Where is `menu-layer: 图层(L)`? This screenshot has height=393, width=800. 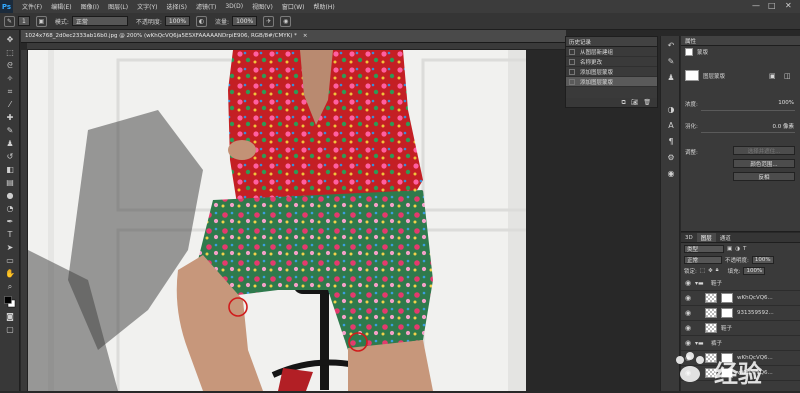
menu-layer: 图层(L) is located at coordinates (118, 6).